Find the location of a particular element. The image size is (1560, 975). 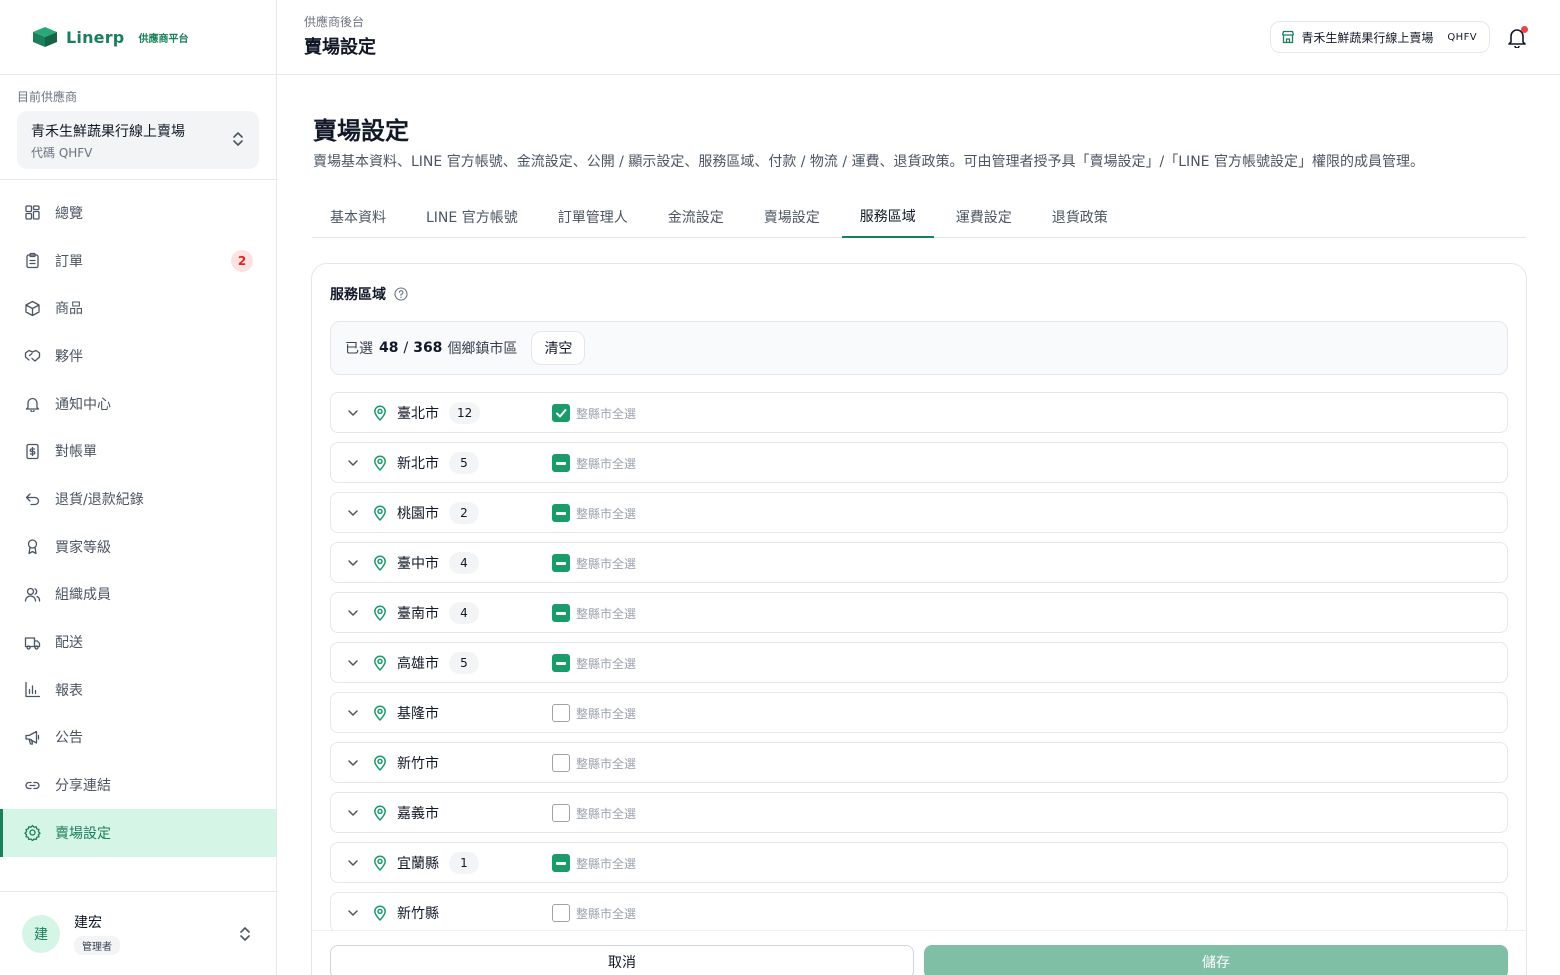

sidebar-item-bell: 通知中心 is located at coordinates (138, 404).